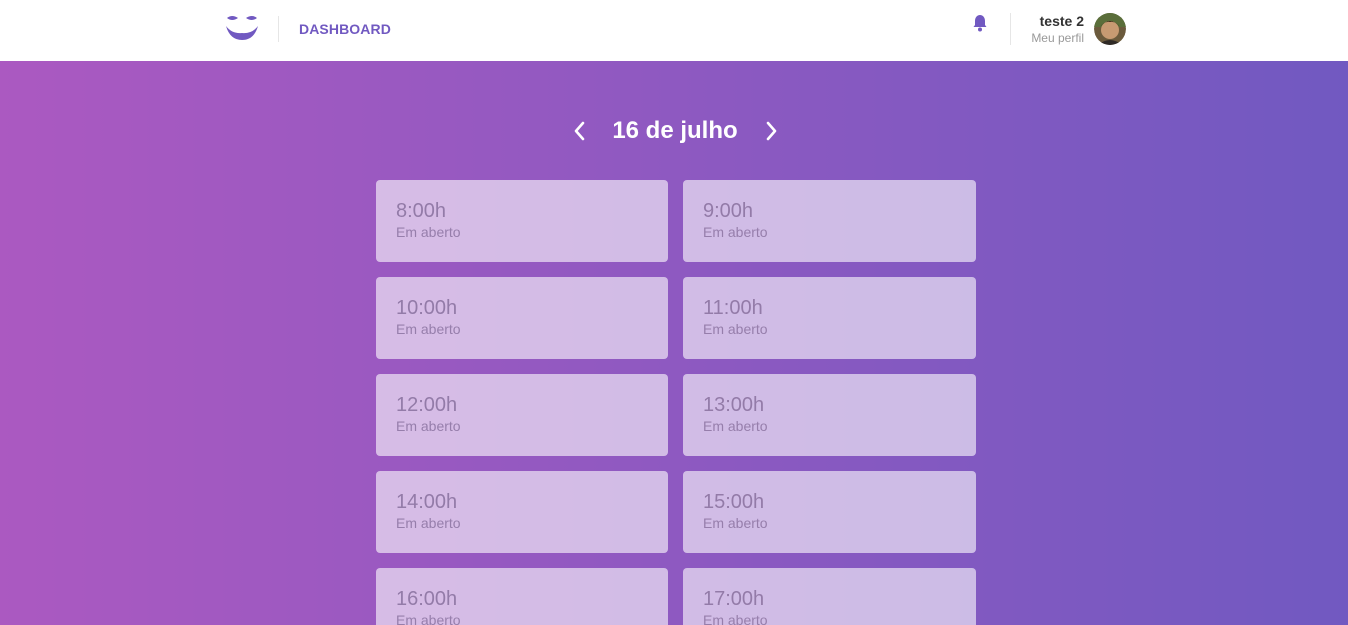  Describe the element at coordinates (580, 131) in the screenshot. I see `chevron-left-icon` at that location.